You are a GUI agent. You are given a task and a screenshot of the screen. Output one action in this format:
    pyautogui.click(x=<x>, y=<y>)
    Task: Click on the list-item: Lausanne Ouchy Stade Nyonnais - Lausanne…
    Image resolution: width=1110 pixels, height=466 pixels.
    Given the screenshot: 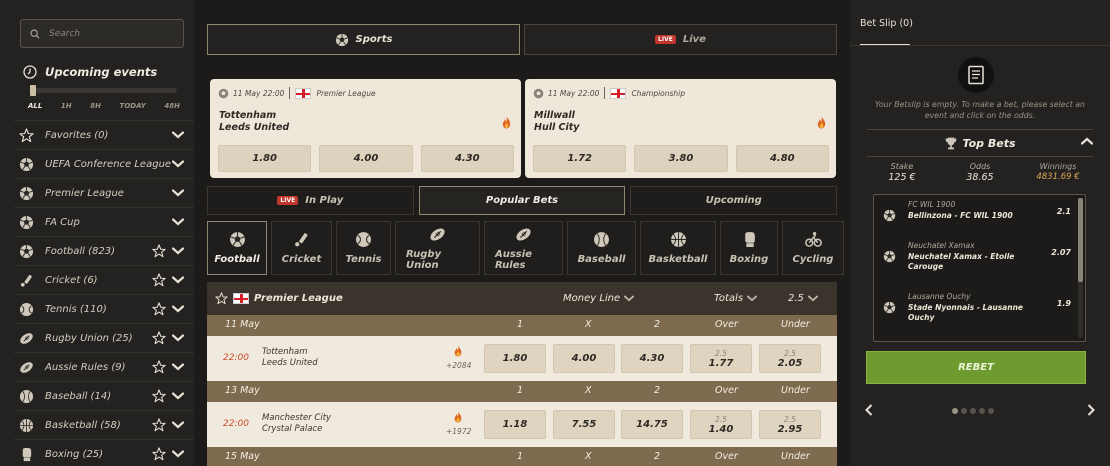 What is the action you would take?
    pyautogui.click(x=974, y=311)
    